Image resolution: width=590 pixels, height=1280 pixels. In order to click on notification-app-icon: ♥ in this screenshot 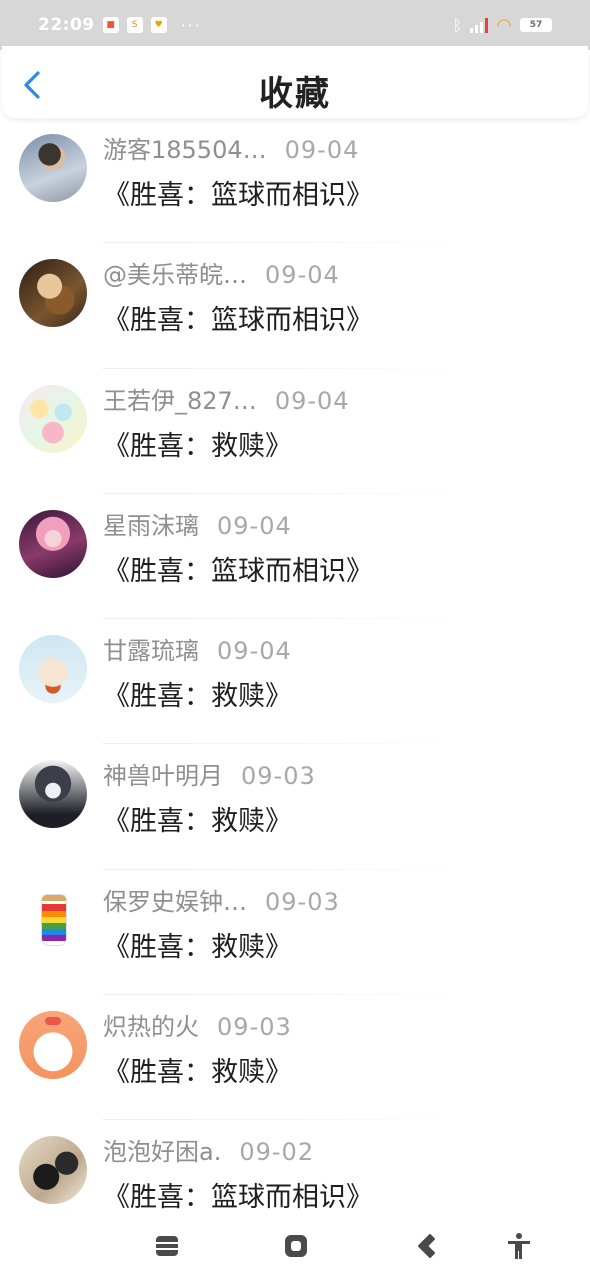, I will do `click(158, 25)`.